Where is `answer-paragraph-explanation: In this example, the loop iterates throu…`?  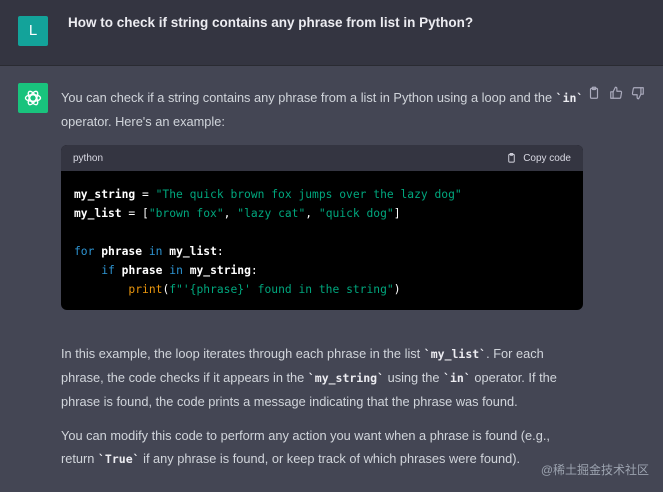
answer-paragraph-explanation: In this example, the loop iterates throu… is located at coordinates (309, 377).